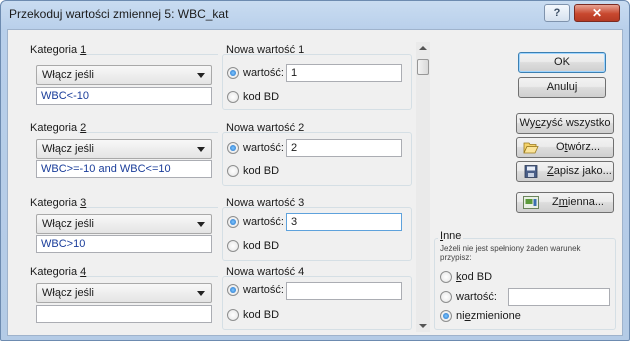  Describe the element at coordinates (344, 222) in the screenshot. I see `new-value-3-value-input: 3` at that location.